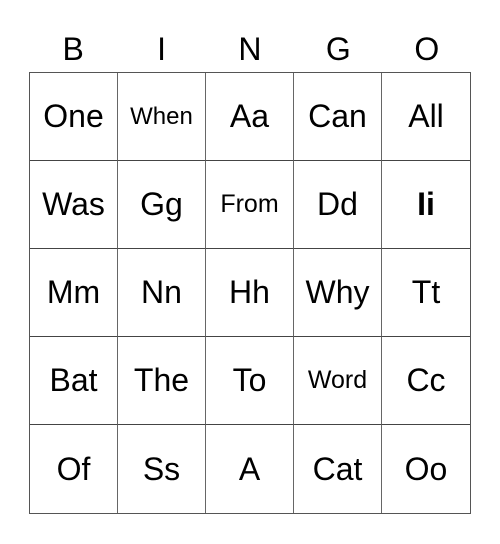 Image resolution: width=500 pixels, height=544 pixels. Describe the element at coordinates (74, 293) in the screenshot. I see `bingo-cell: Mm` at that location.